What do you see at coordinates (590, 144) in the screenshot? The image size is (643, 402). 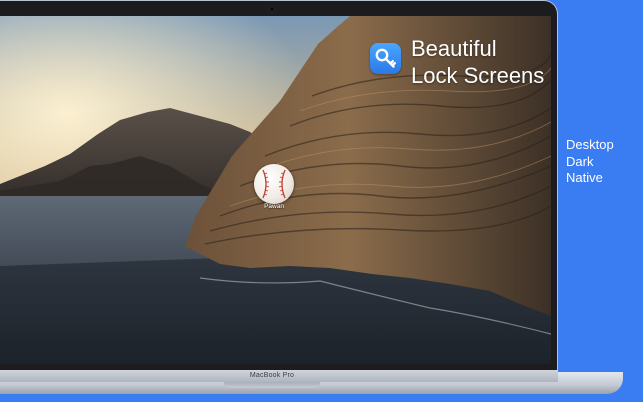 I see `feature-item: Desktop` at bounding box center [590, 144].